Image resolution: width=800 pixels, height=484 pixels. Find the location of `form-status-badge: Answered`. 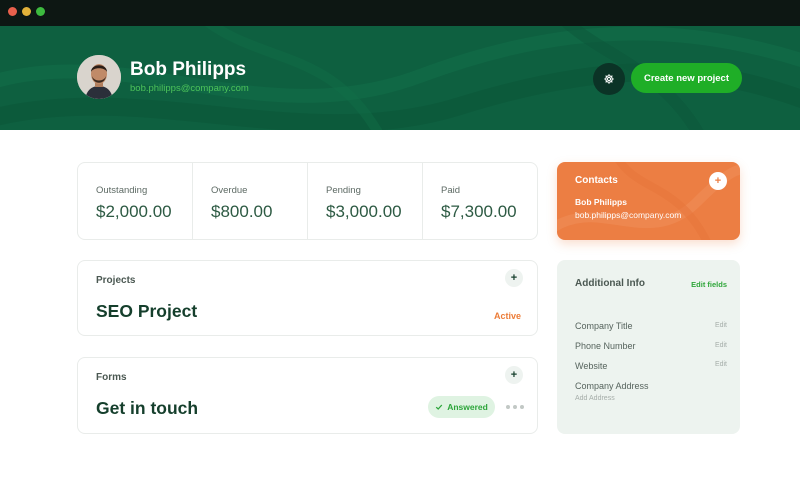

form-status-badge: Answered is located at coordinates (461, 407).